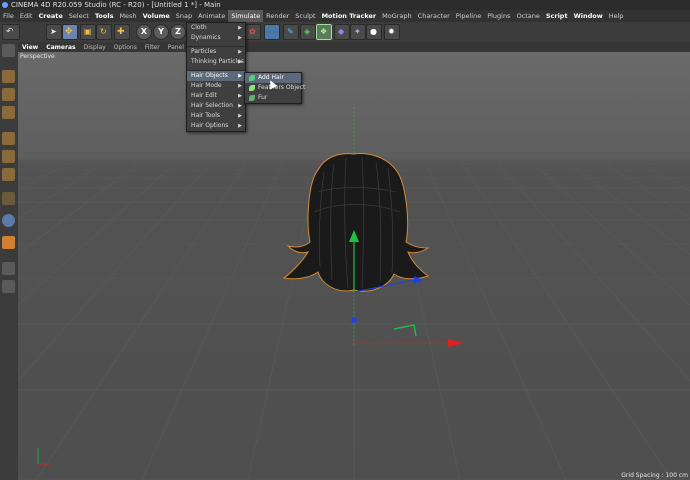 Image resolution: width=690 pixels, height=480 pixels. Describe the element at coordinates (8, 198) in the screenshot. I see `axis-mode-button` at that location.